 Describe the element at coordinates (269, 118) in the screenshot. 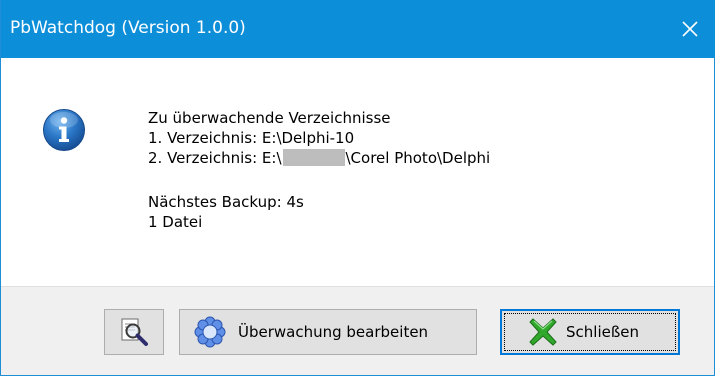

I see `message-heading: Zu überwachende Verzeichnisse` at that location.